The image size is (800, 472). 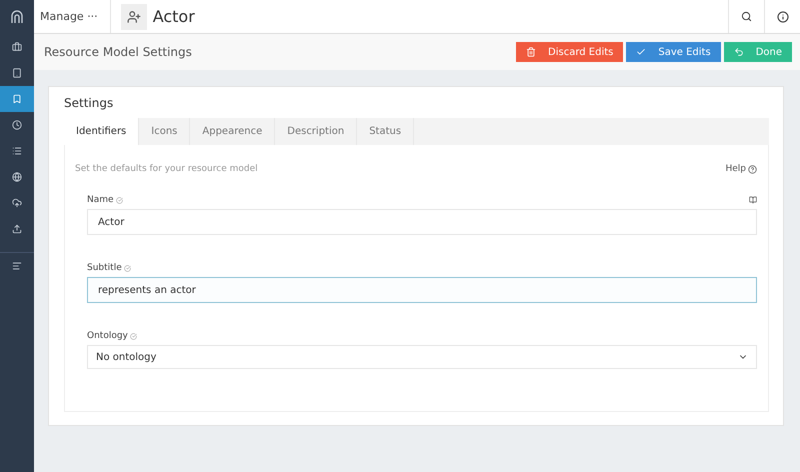 I want to click on tablet-icon, so click(x=17, y=73).